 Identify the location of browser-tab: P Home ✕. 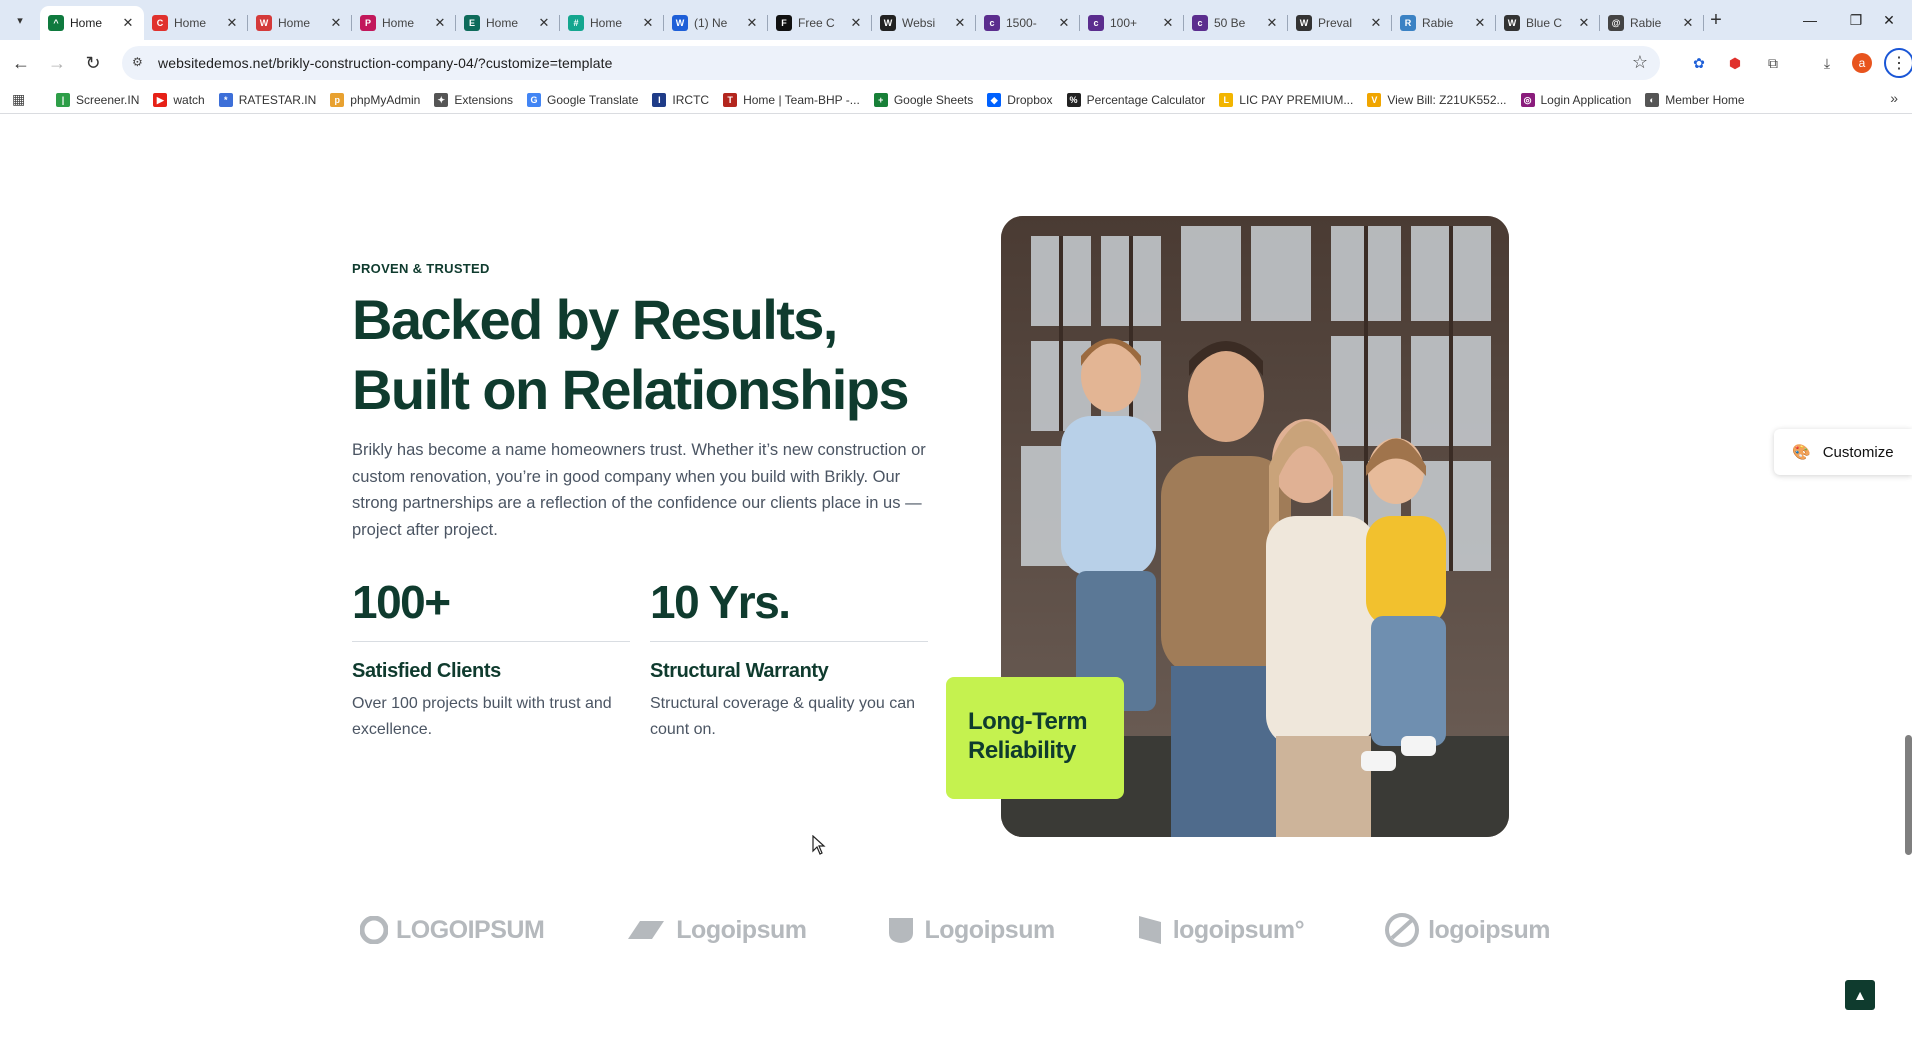
(404, 23).